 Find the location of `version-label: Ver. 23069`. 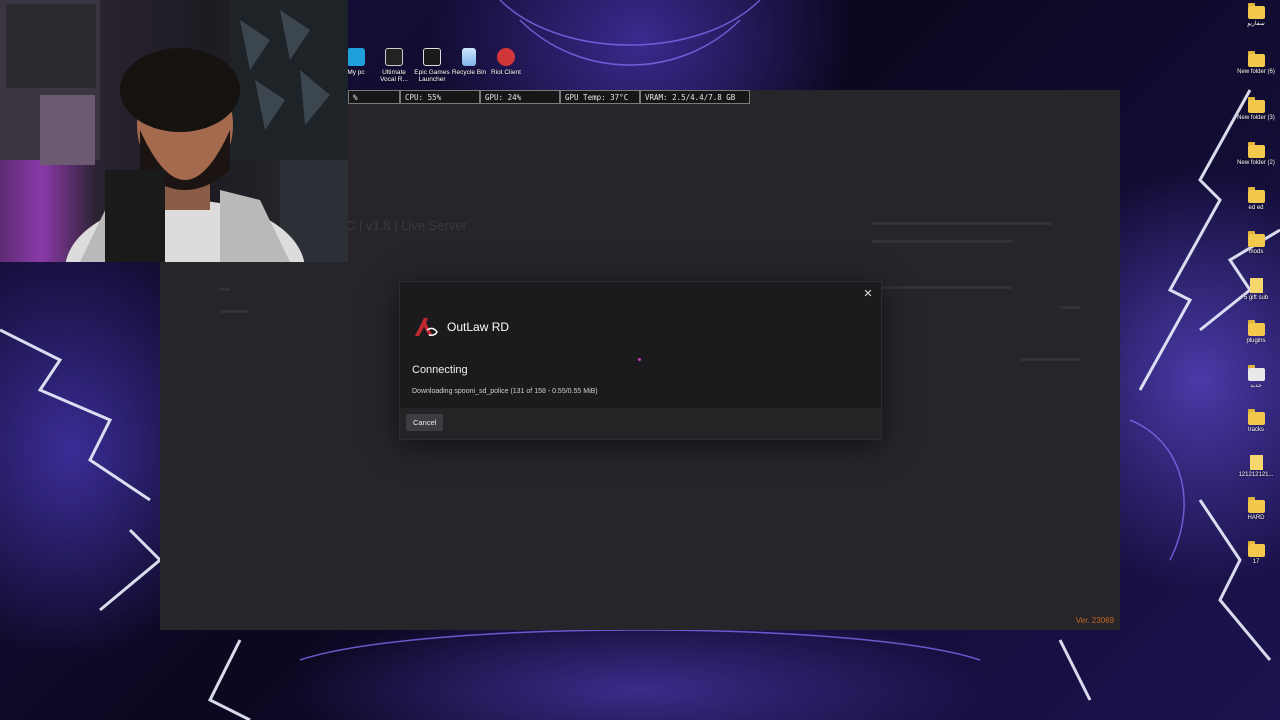

version-label: Ver. 23069 is located at coordinates (1094, 620).